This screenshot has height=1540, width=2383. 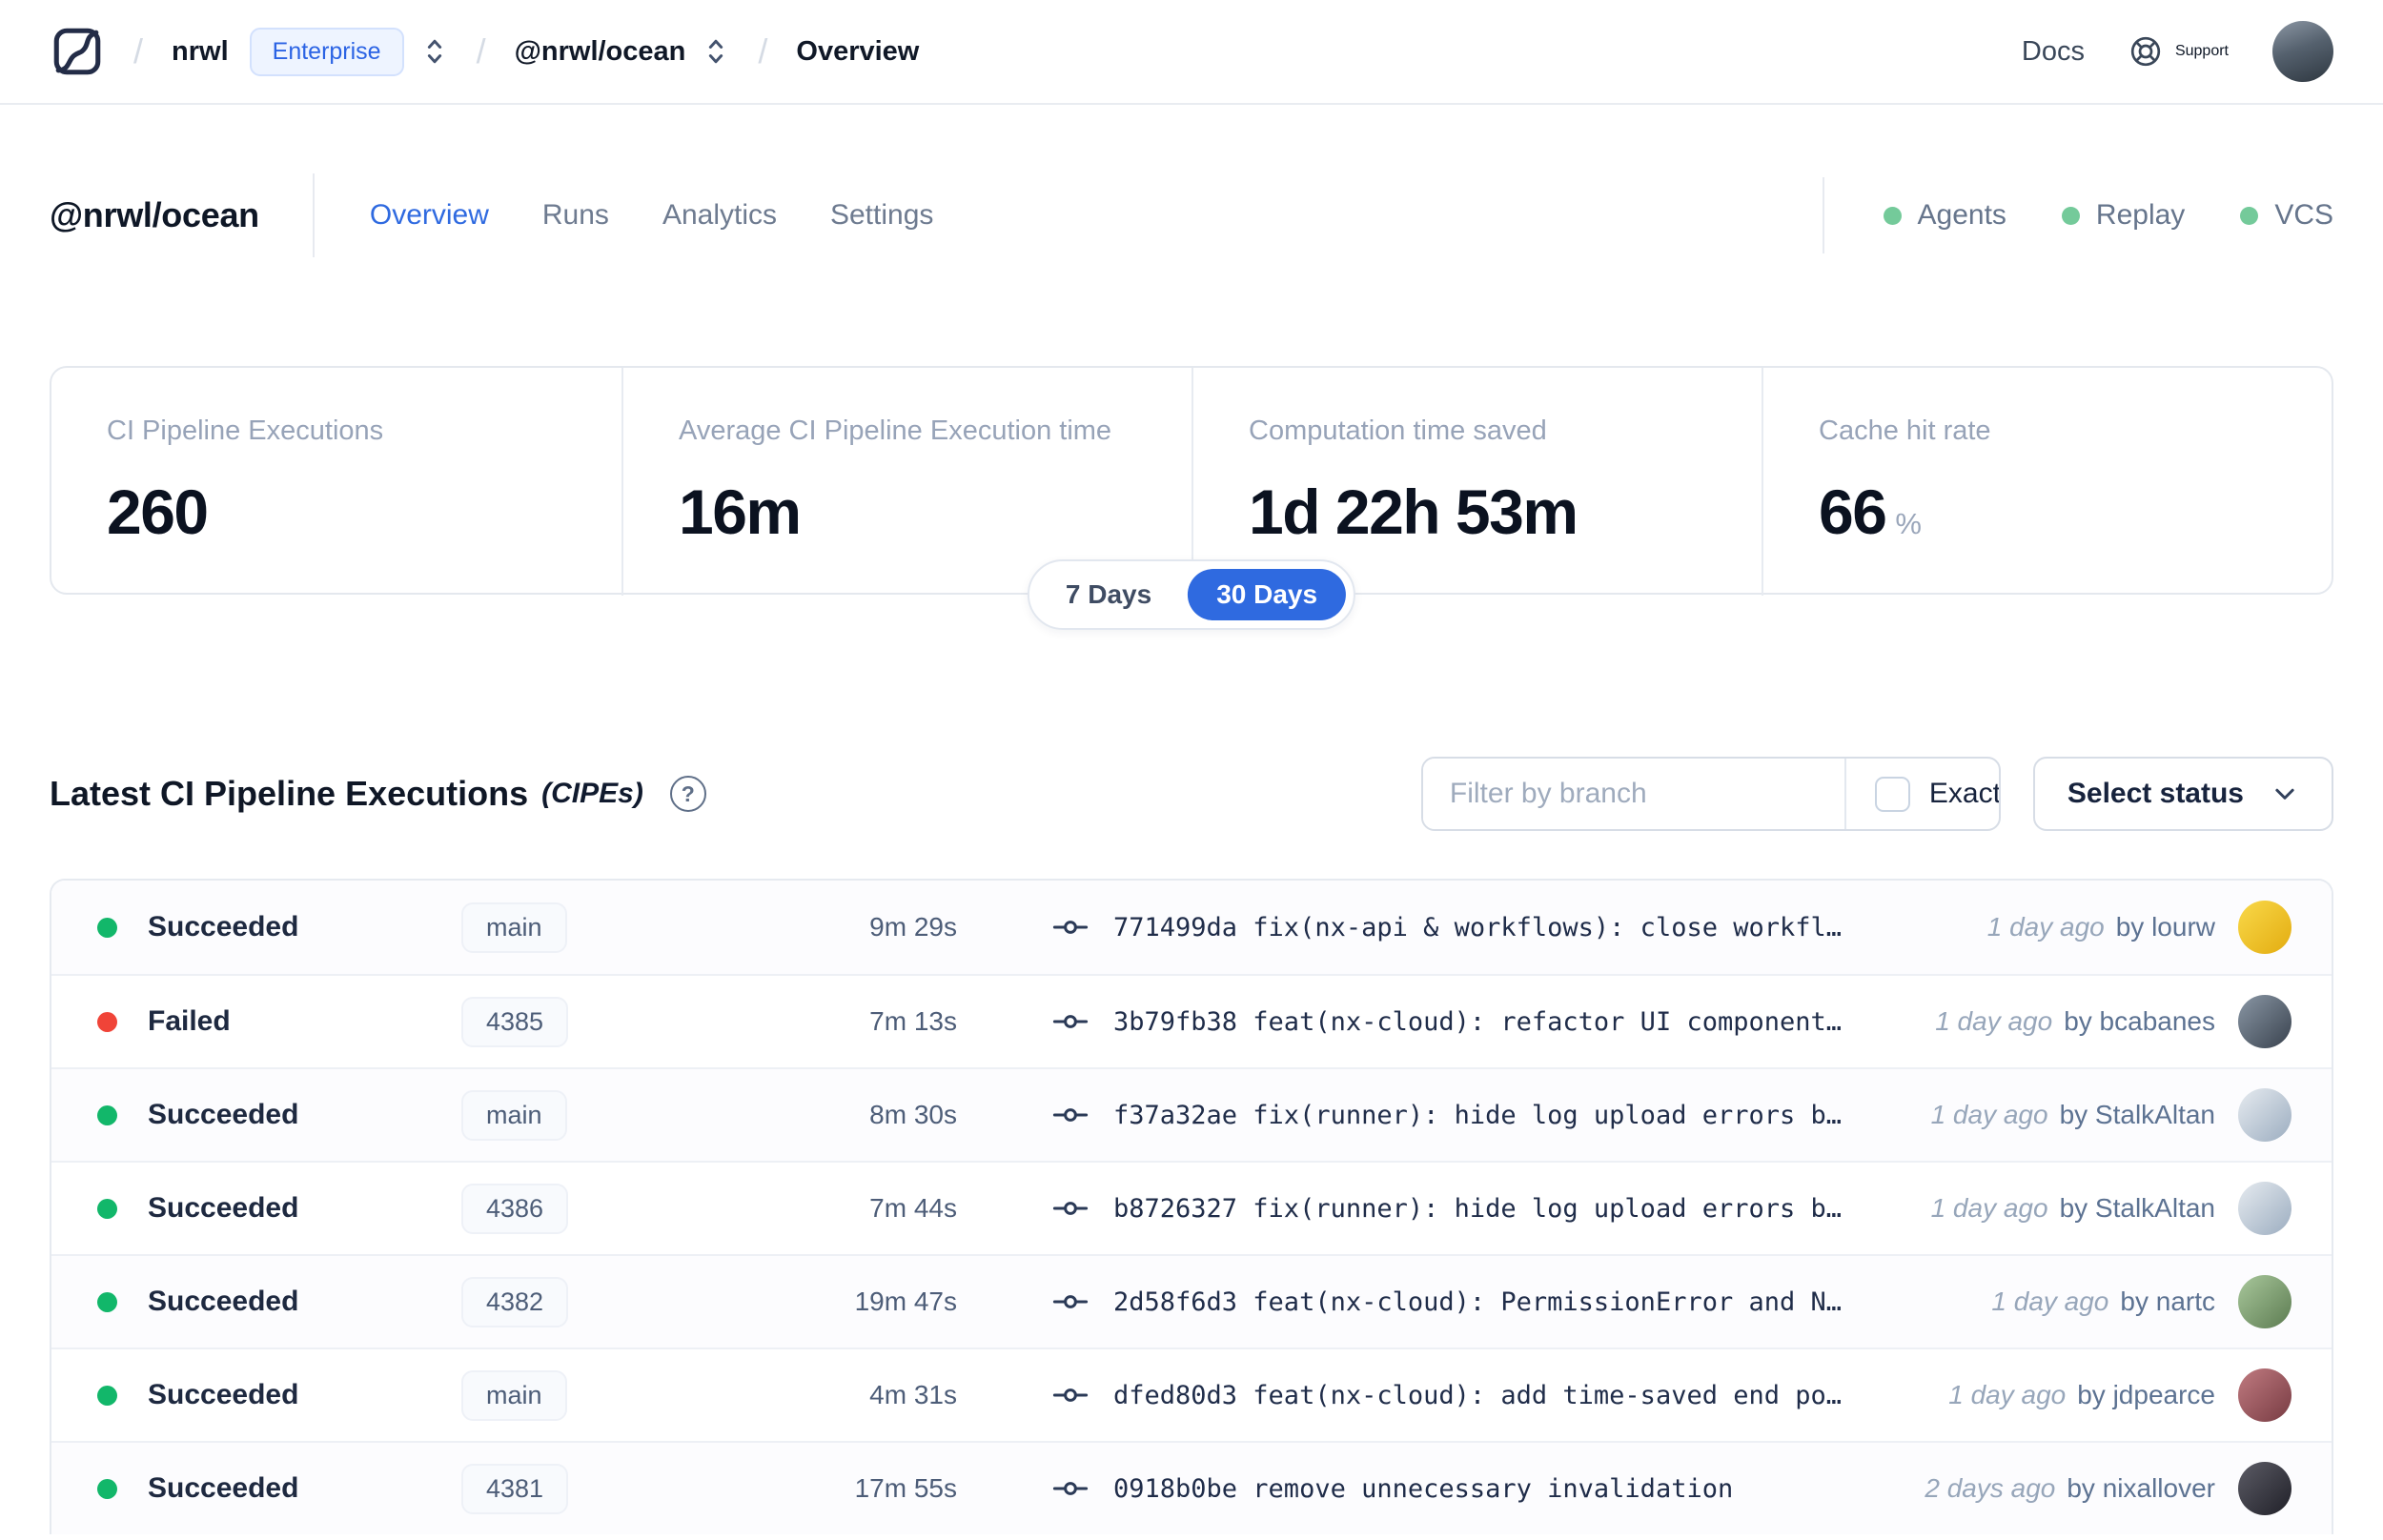 What do you see at coordinates (913, 1394) in the screenshot?
I see `duration: 4m 31s` at bounding box center [913, 1394].